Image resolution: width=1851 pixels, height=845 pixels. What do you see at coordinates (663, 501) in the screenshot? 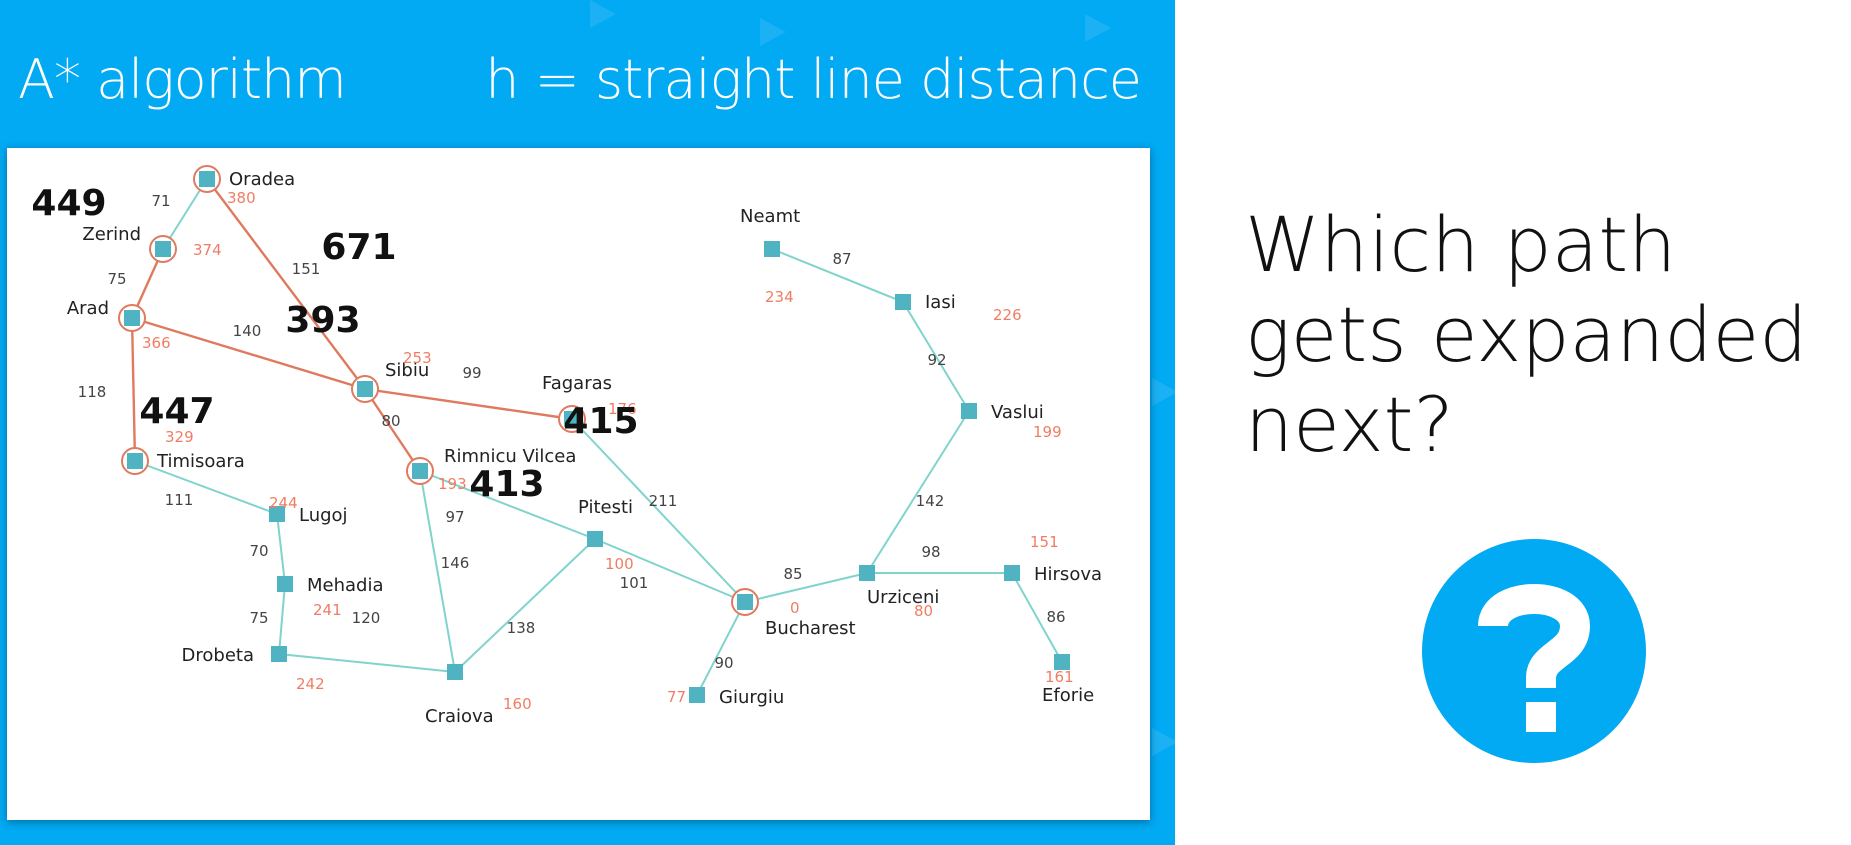
I see `road-distance-label: 211` at bounding box center [663, 501].